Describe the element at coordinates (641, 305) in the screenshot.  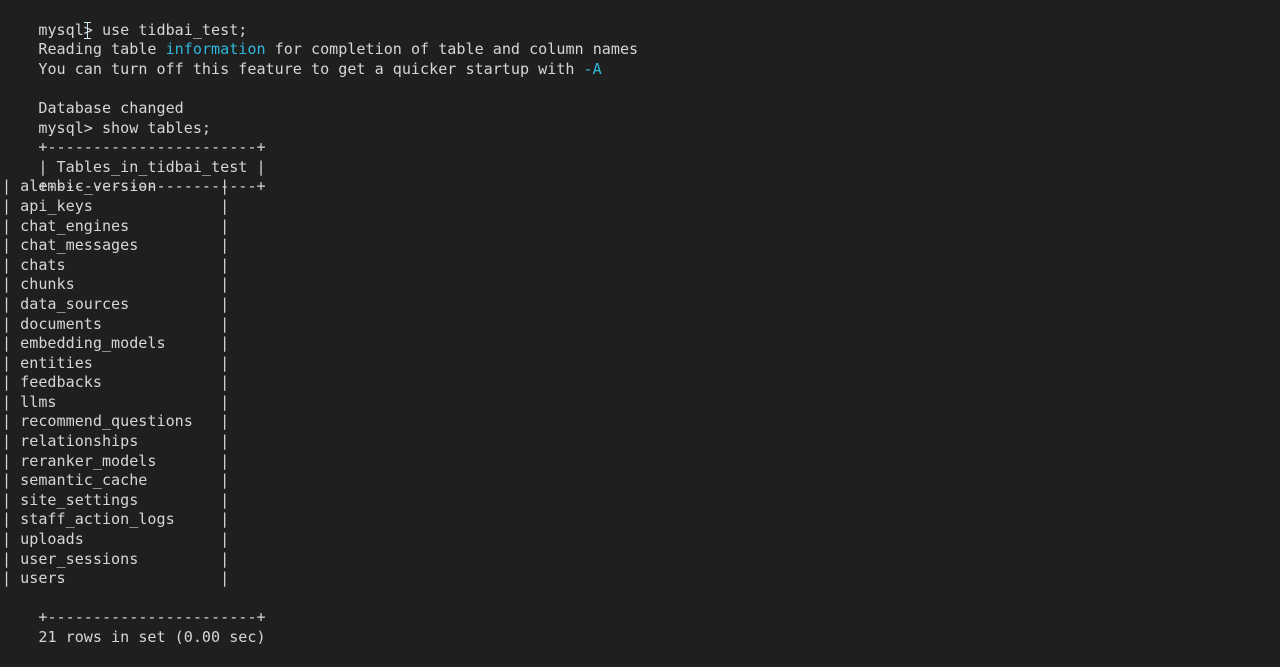
I see `table-row: | data_sources |` at that location.